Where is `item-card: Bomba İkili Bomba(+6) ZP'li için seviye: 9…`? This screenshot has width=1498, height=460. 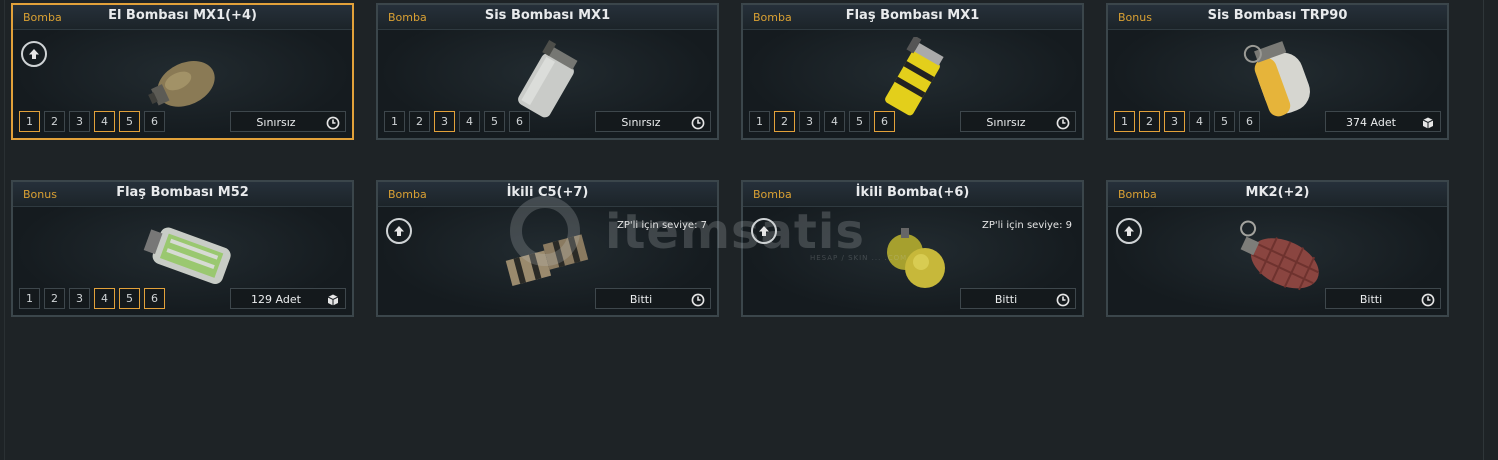
item-card: Bomba İkili Bomba(+6) ZP'li için seviye: 9… is located at coordinates (912, 248).